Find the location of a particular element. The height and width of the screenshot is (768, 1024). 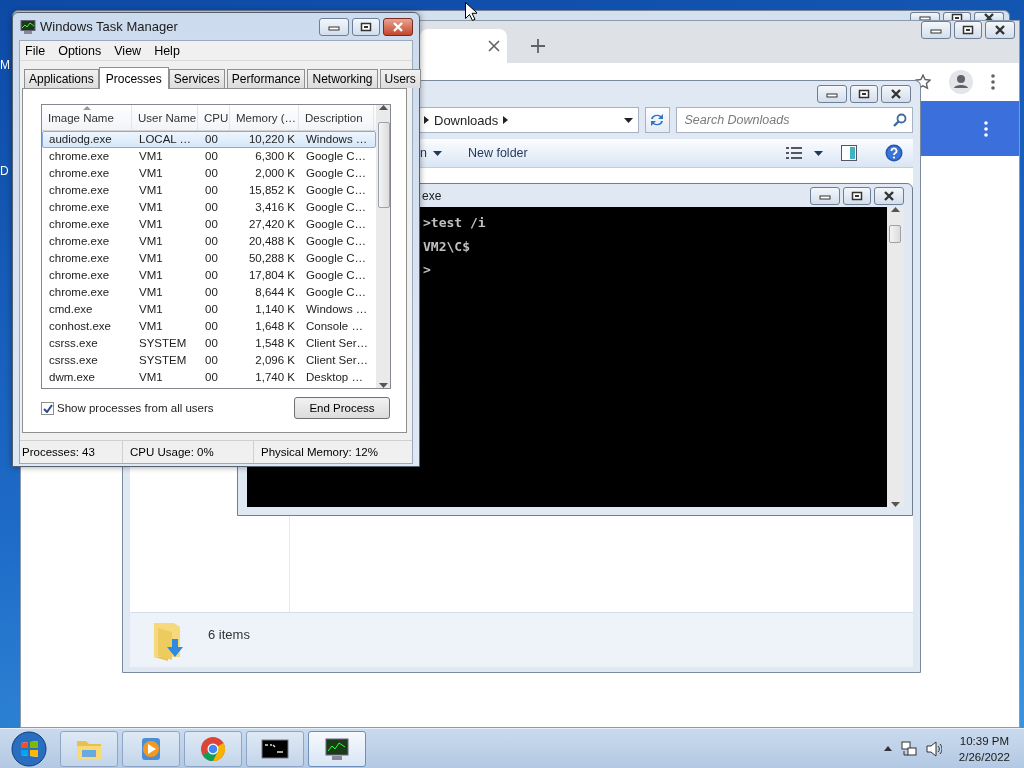

new-folder-button: New folder is located at coordinates (497, 153).